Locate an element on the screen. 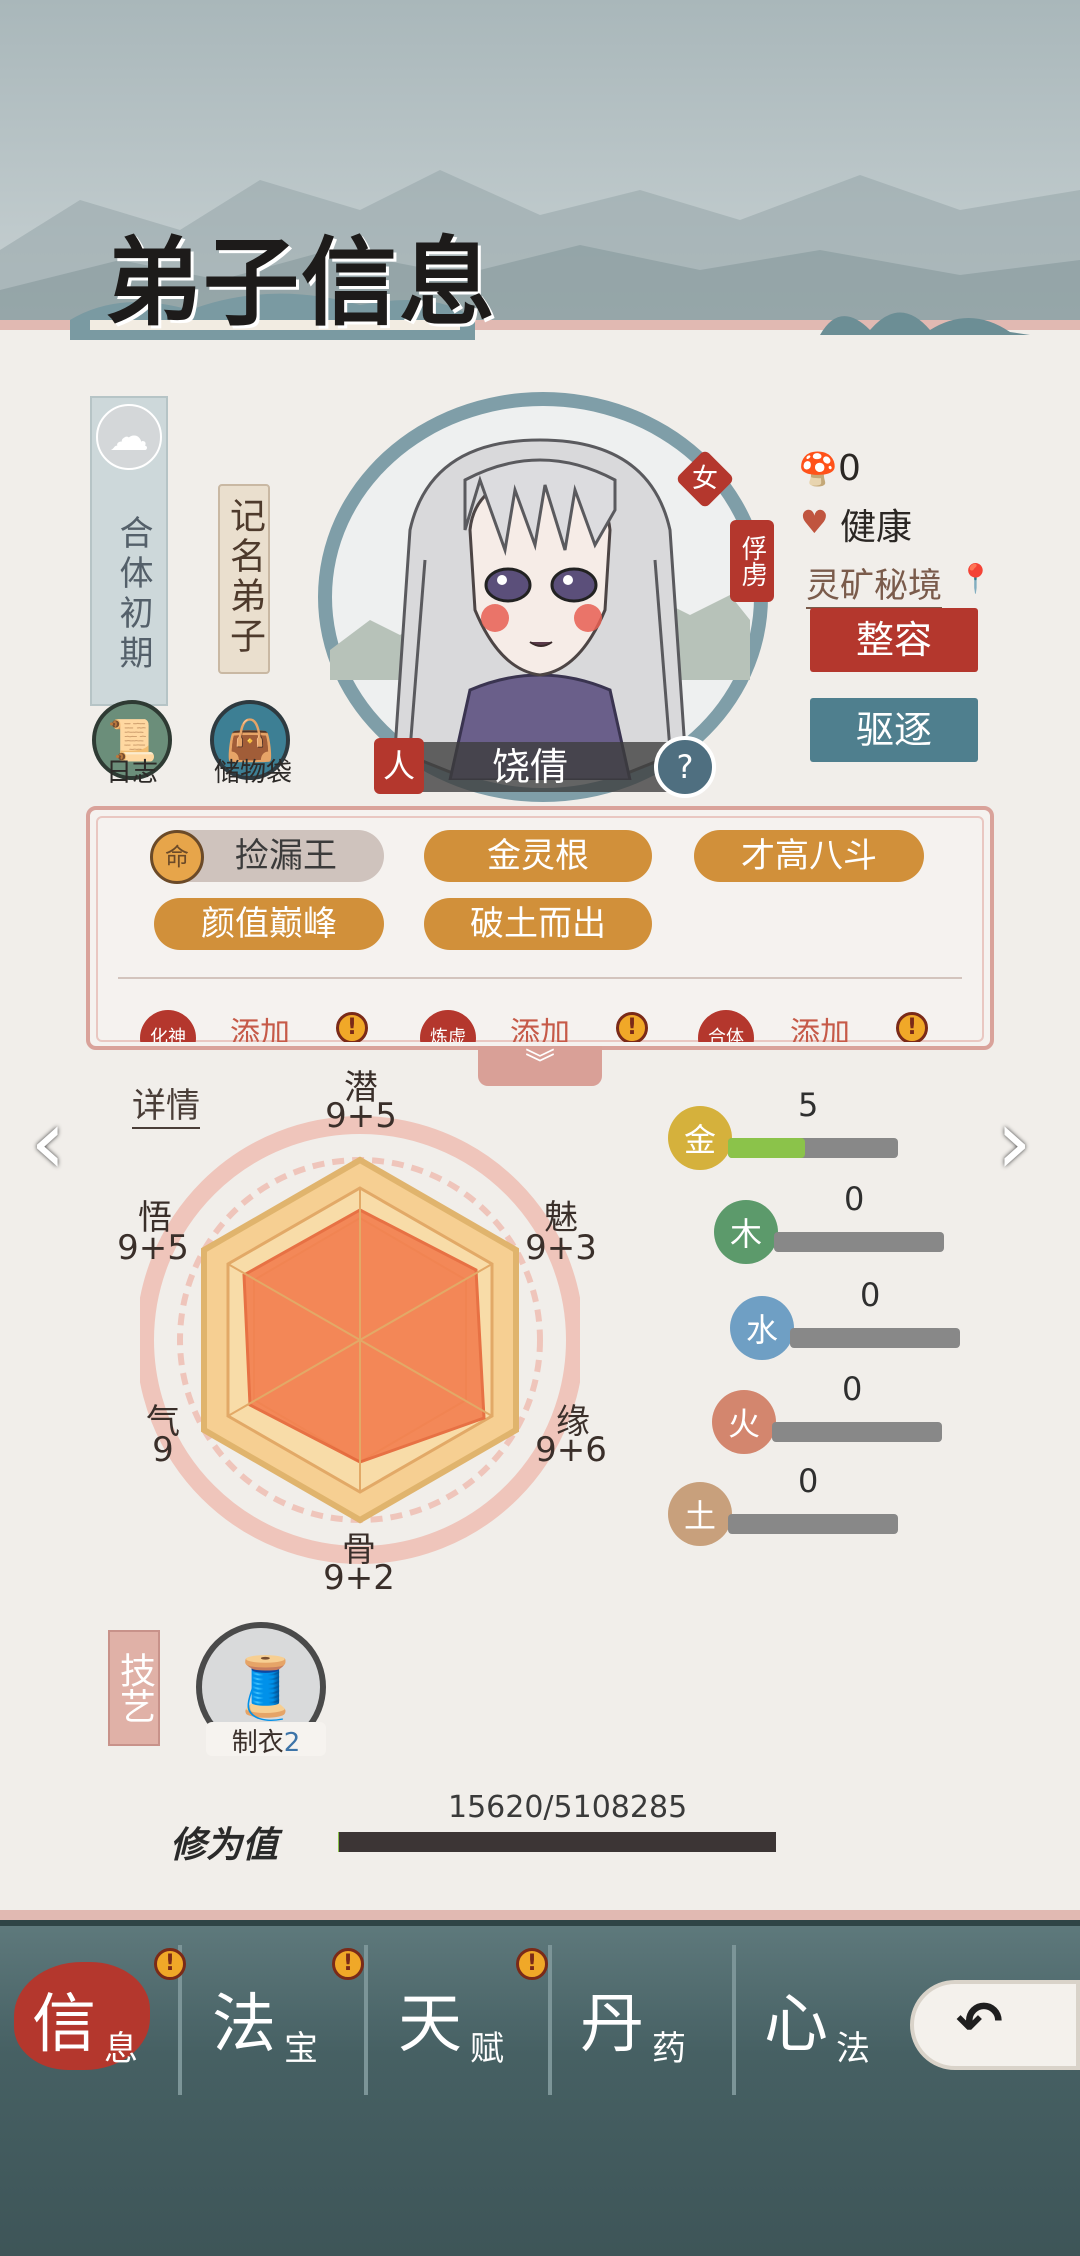  wood-element-icon: 木 is located at coordinates (746, 1232).